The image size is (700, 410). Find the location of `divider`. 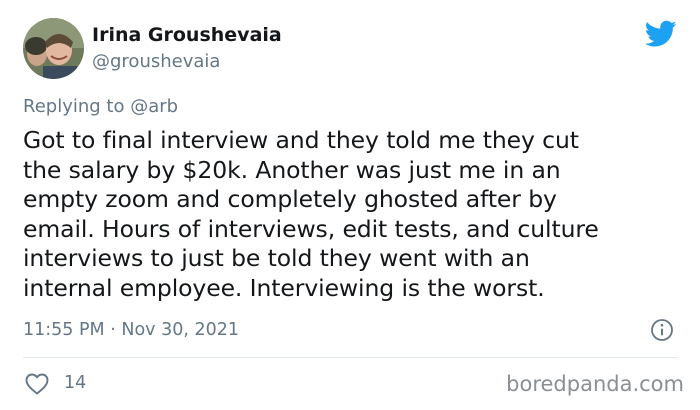

divider is located at coordinates (350, 357).